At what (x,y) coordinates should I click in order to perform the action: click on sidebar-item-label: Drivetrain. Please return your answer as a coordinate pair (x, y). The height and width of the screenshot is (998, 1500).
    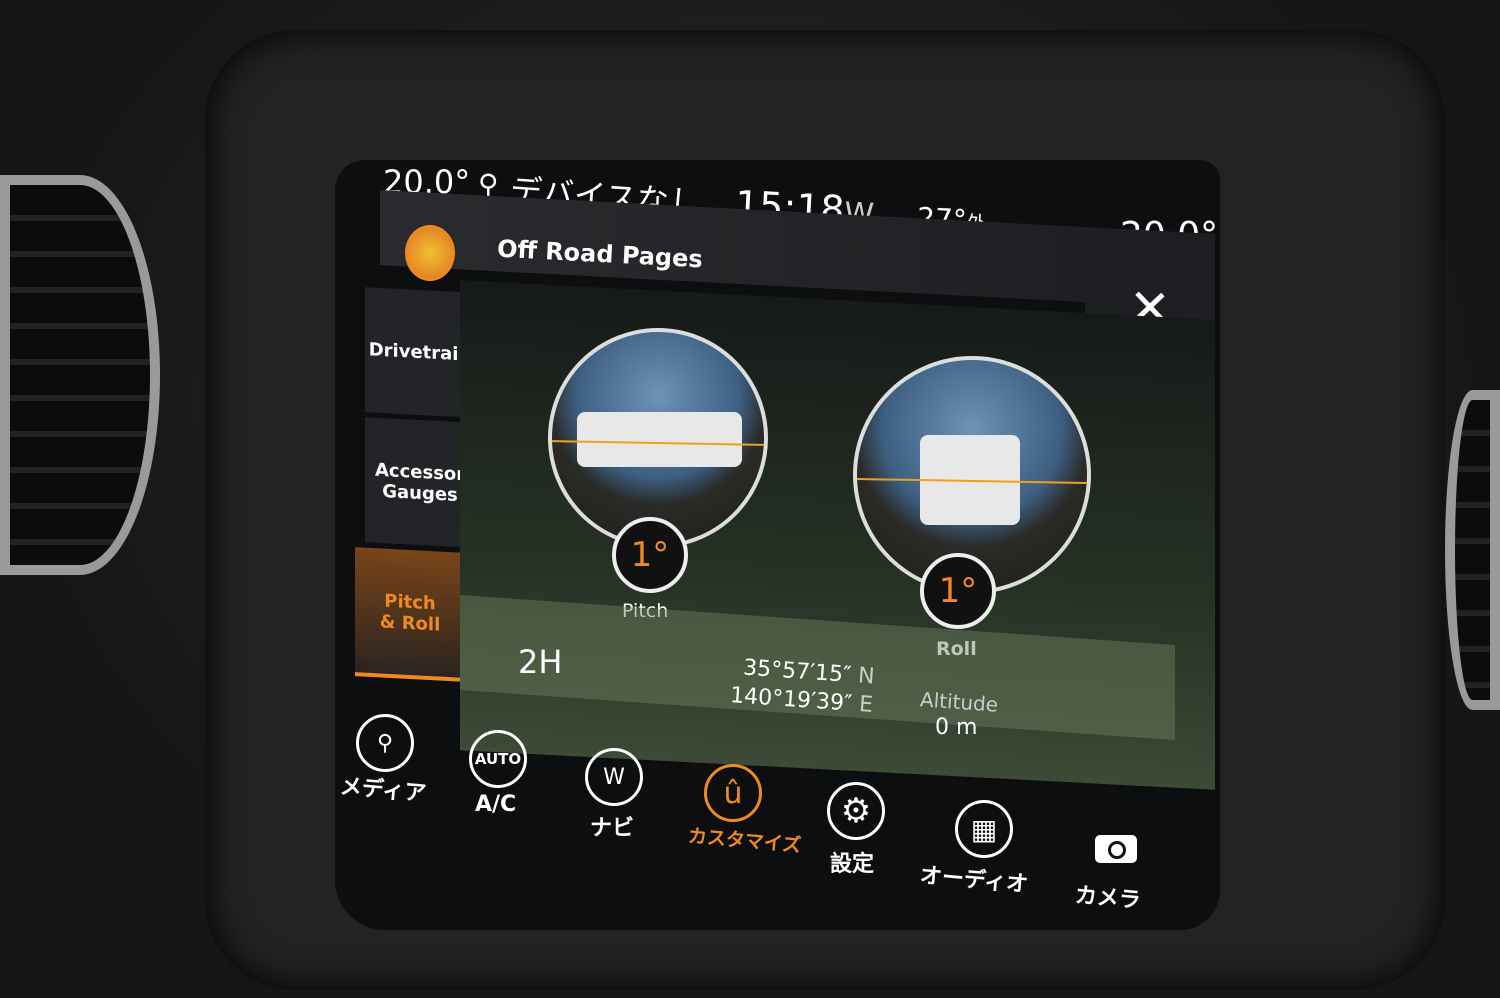
    Looking at the image, I should click on (420, 352).